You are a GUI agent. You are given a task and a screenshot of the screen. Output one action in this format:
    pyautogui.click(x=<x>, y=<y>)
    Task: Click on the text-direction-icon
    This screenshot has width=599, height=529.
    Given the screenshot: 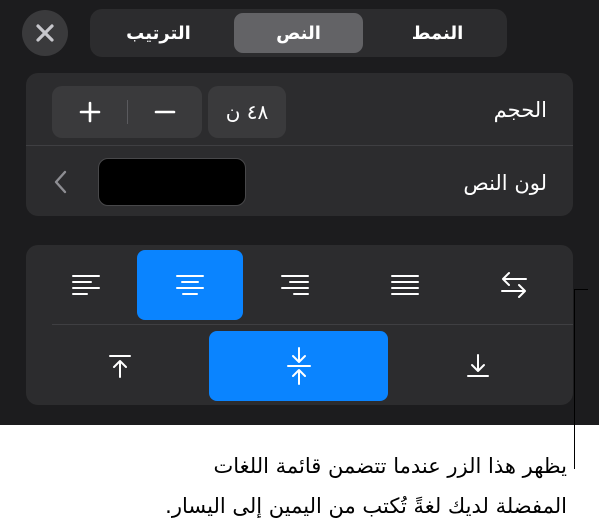 What is the action you would take?
    pyautogui.click(x=514, y=285)
    